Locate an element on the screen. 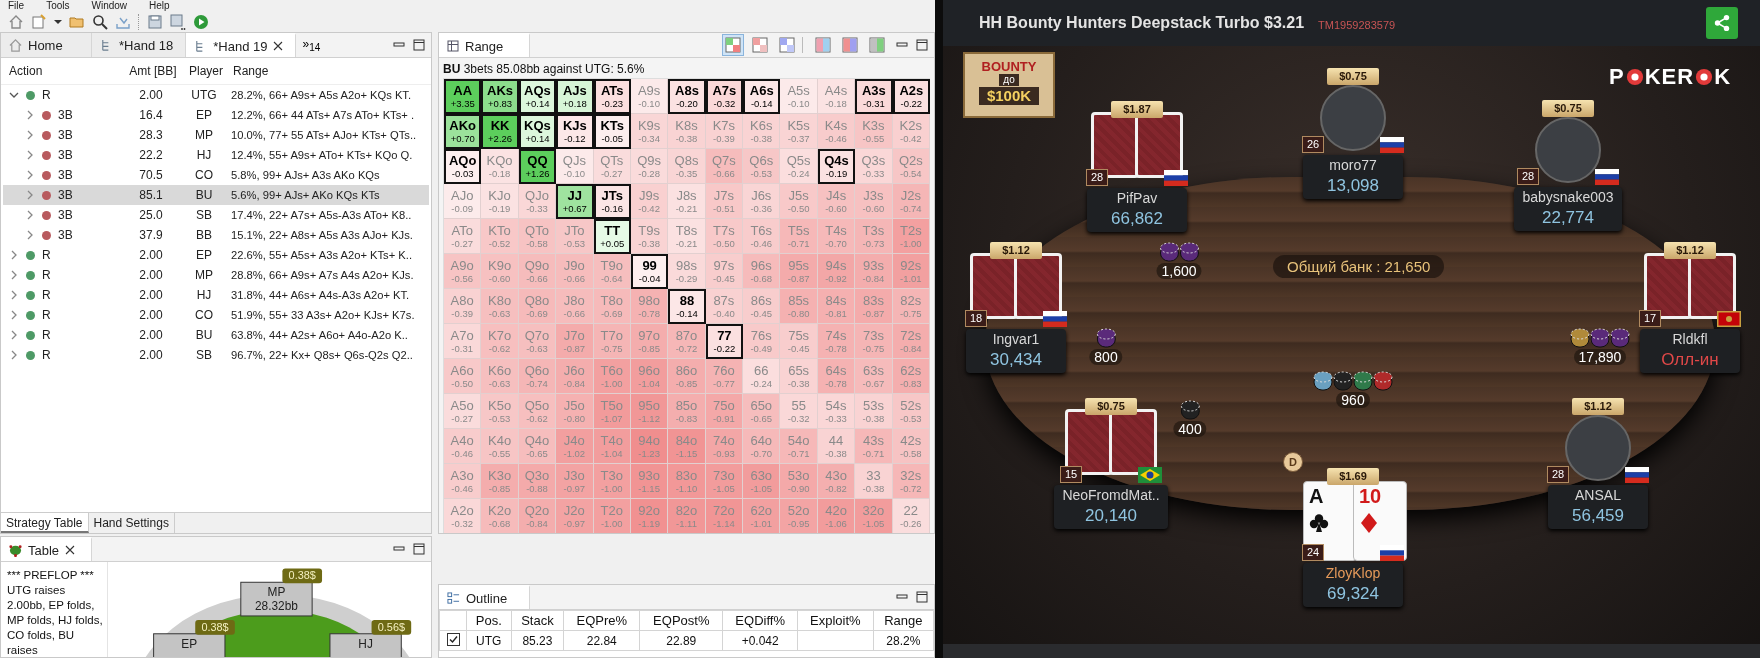 Image resolution: width=1760 pixels, height=658 pixels. menu-item: Help is located at coordinates (159, 6).